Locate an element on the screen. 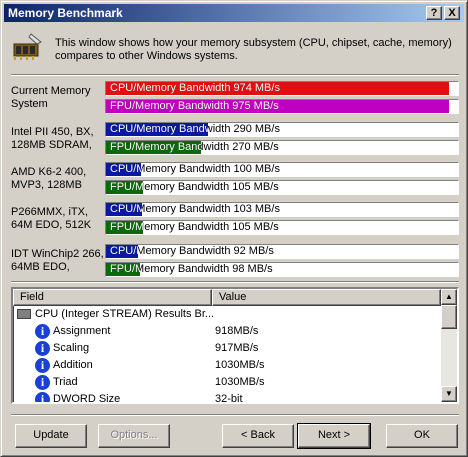 The width and height of the screenshot is (468, 457). column-header-value: Value is located at coordinates (326, 297).